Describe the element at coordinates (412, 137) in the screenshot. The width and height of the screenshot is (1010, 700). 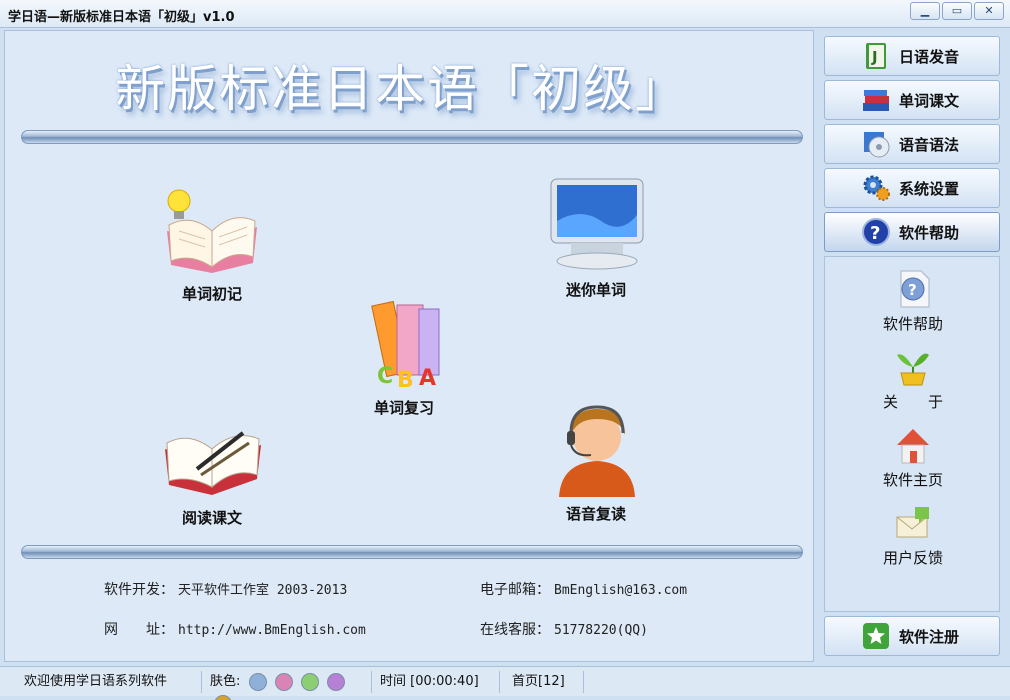
I see `divider-bar-top` at that location.